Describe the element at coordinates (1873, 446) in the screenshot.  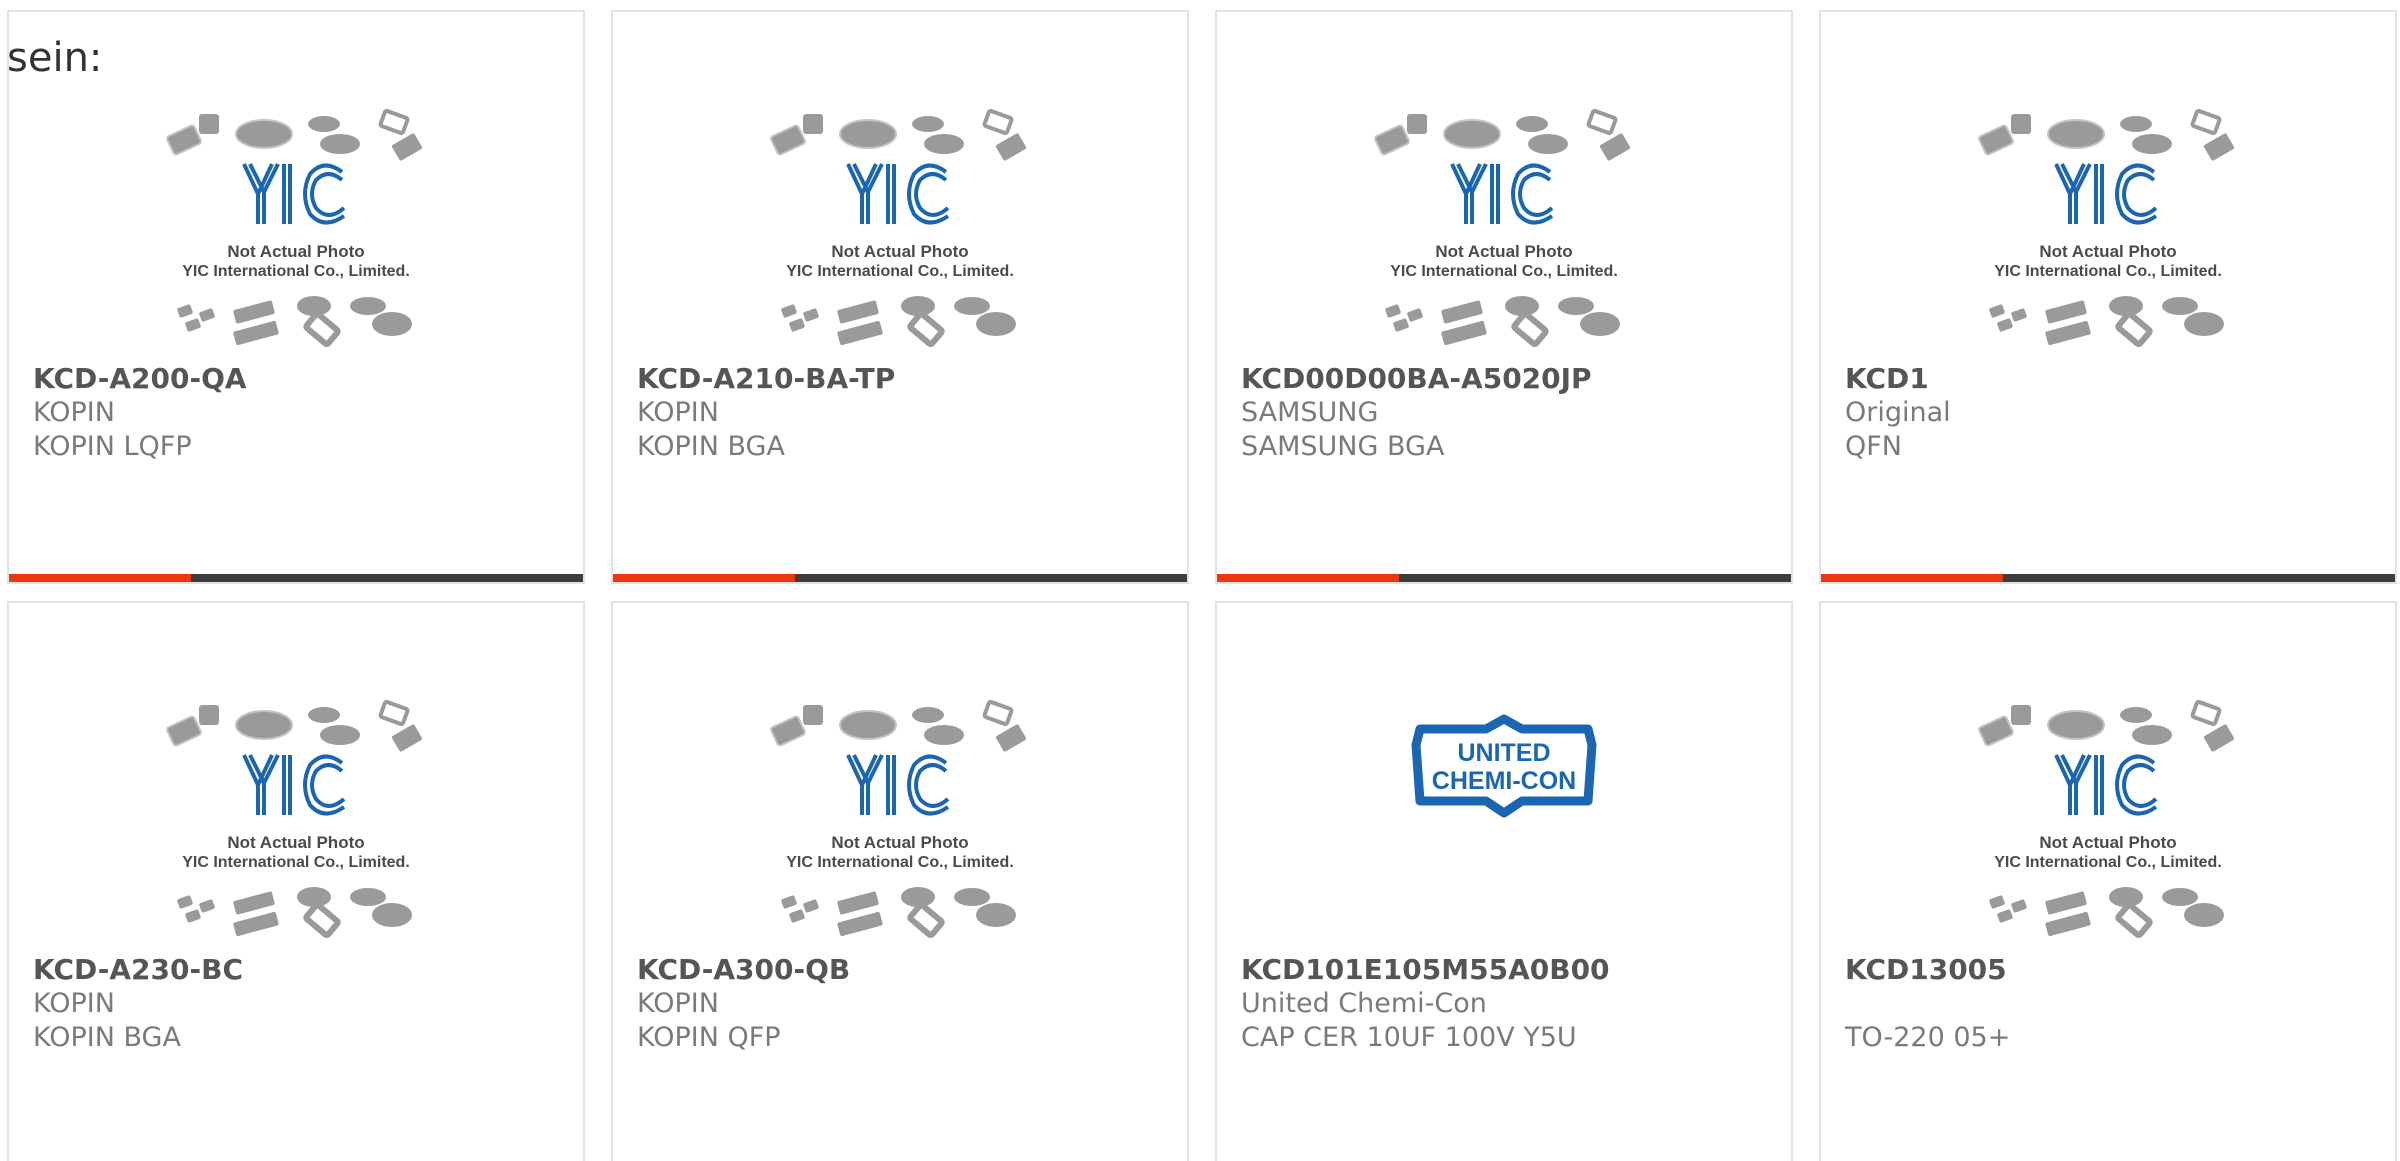
I see `description: QFN` at that location.